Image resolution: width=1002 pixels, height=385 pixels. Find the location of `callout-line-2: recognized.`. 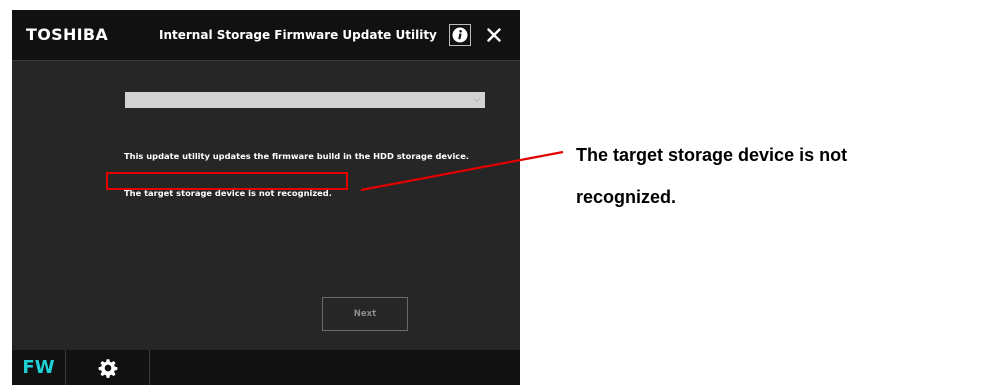

callout-line-2: recognized. is located at coordinates (626, 197).